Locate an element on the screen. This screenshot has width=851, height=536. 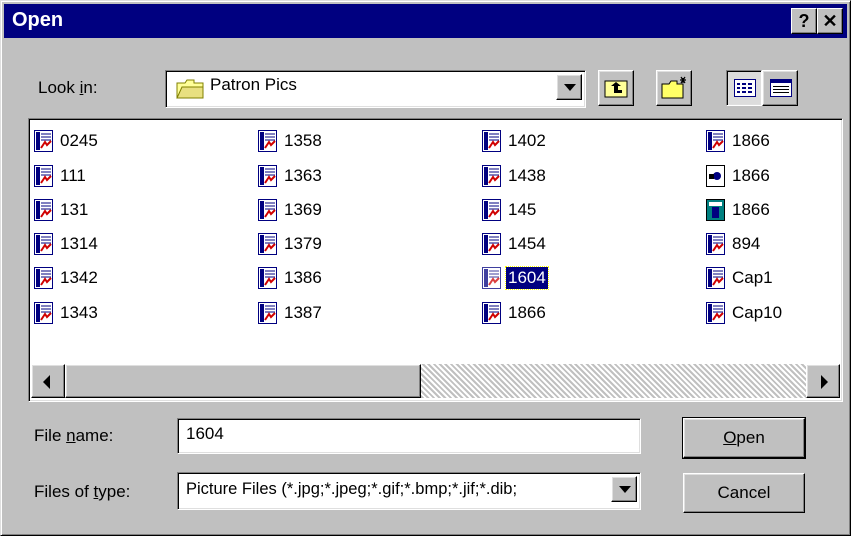
file-item: Cap1 is located at coordinates (740, 278).